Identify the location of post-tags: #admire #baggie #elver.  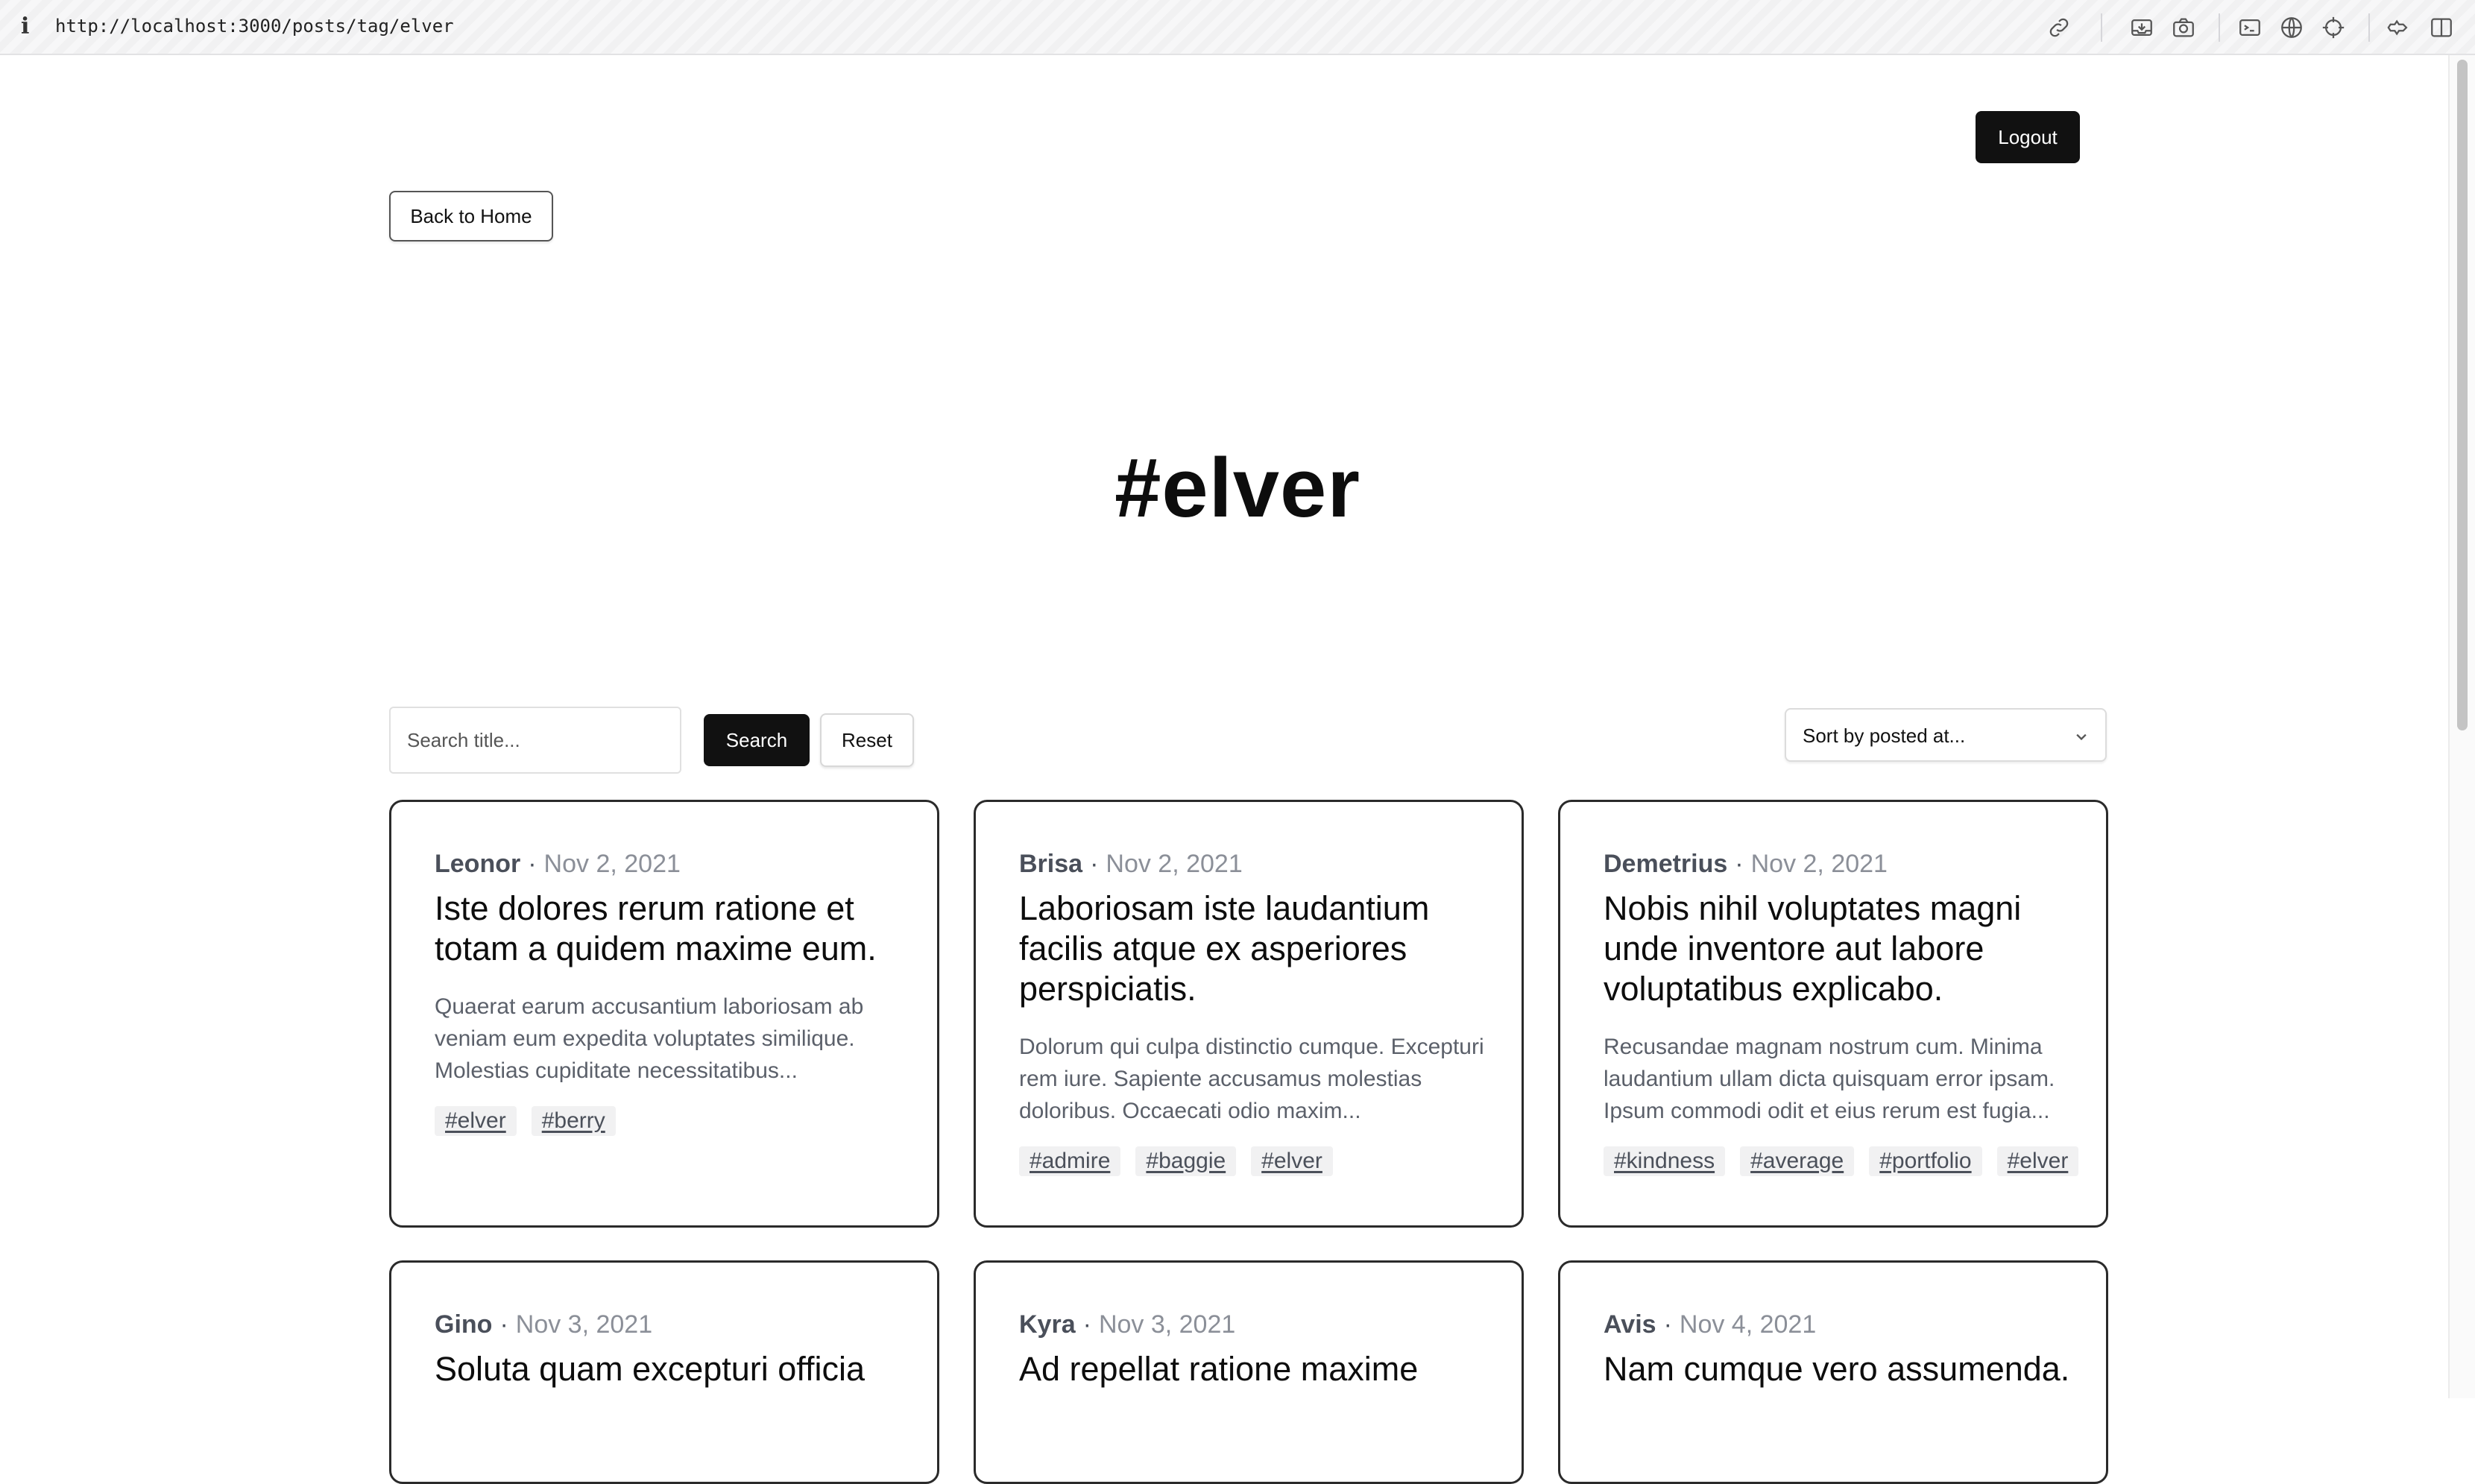
(1176, 1161).